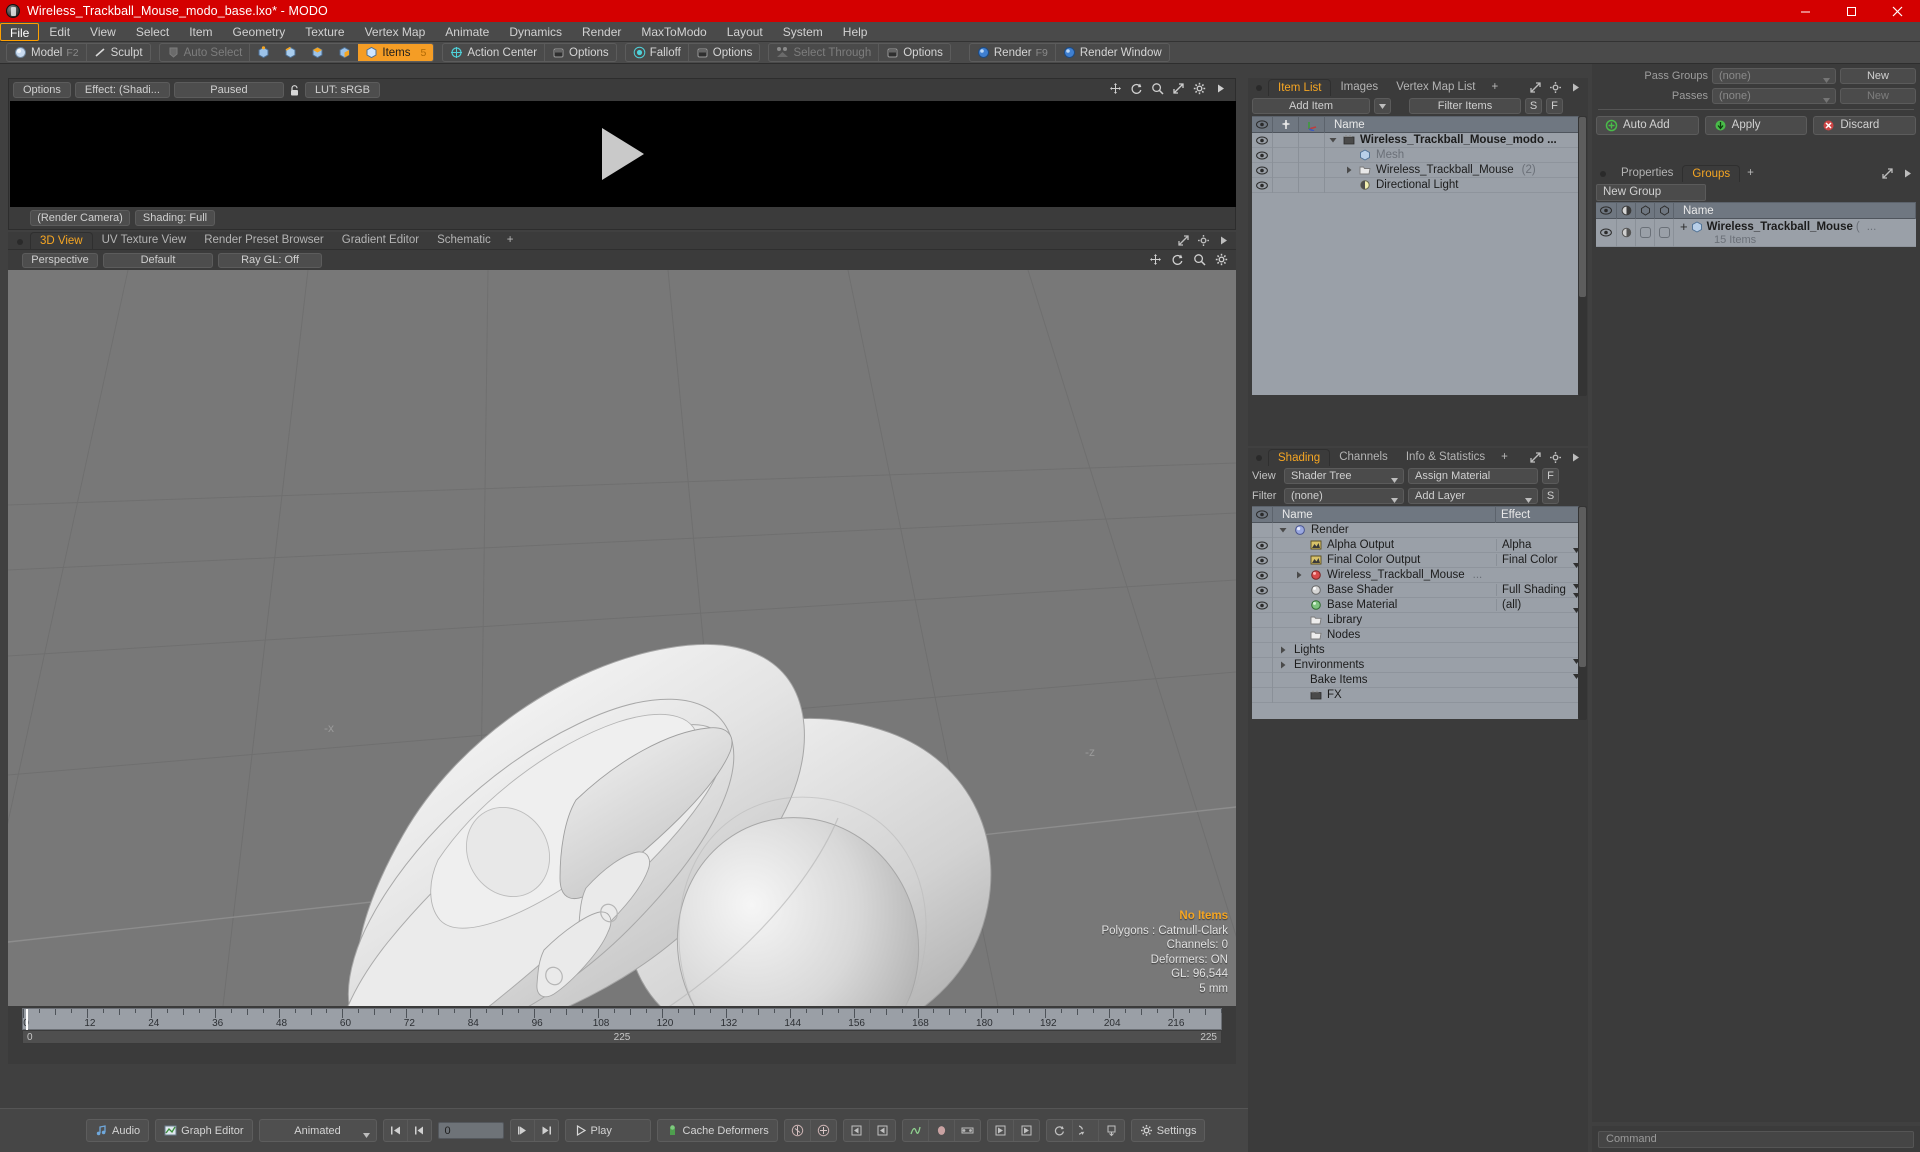 Image resolution: width=1920 pixels, height=1152 pixels. Describe the element at coordinates (1359, 87) in the screenshot. I see `tab-images: Images` at that location.